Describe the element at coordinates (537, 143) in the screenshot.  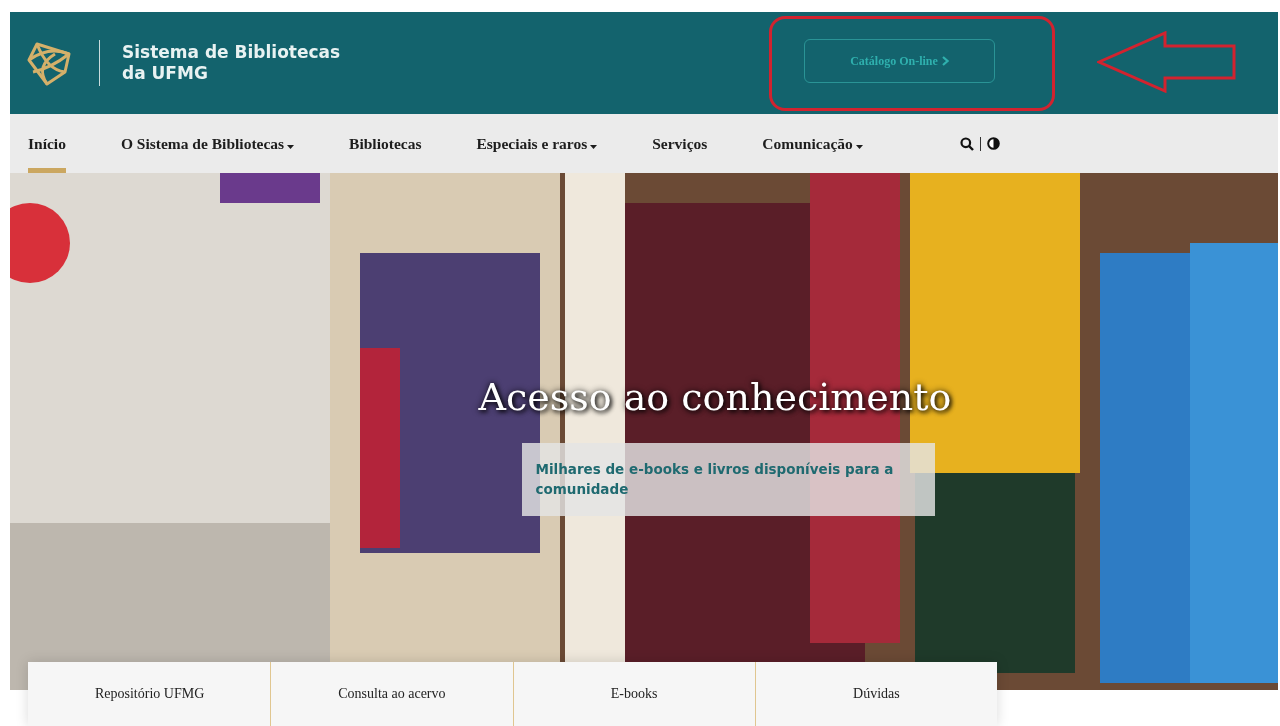
I see `nav-link: Especiais e raros` at that location.